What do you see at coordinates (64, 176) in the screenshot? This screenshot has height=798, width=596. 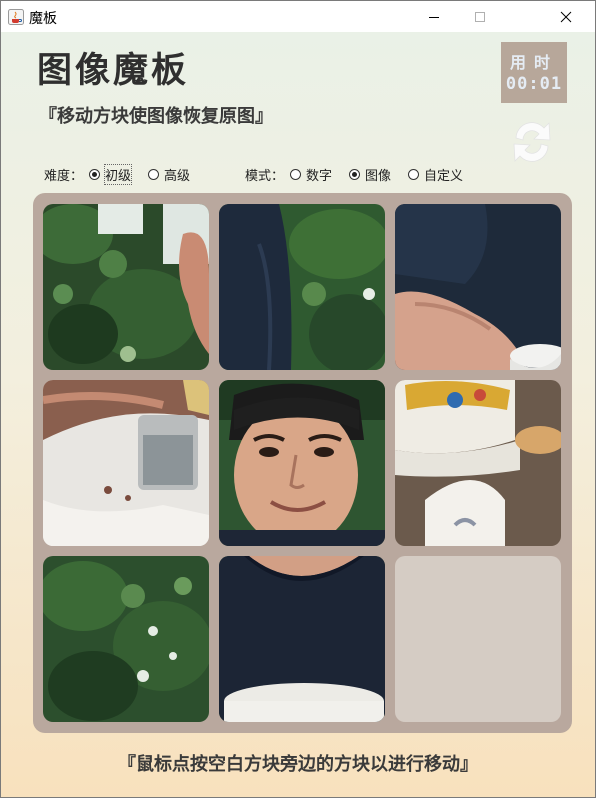 I see `difficulty-label: 难度：` at bounding box center [64, 176].